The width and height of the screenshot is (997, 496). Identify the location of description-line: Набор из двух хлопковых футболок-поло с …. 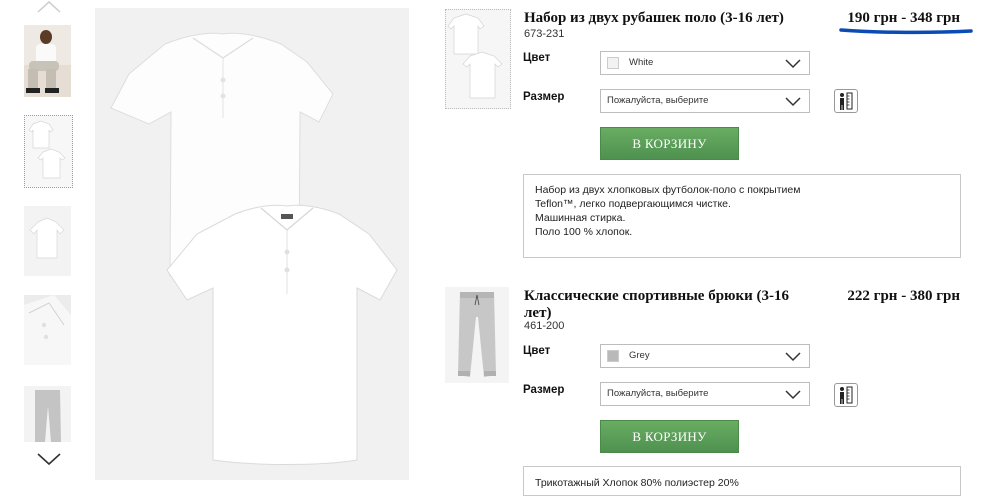
(668, 190).